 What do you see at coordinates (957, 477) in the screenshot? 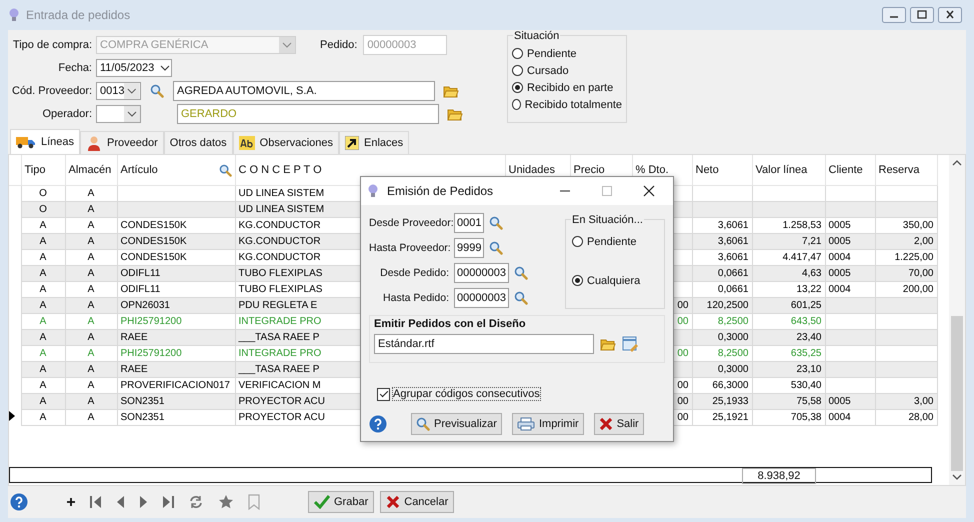
I see `scroll-down-icon` at bounding box center [957, 477].